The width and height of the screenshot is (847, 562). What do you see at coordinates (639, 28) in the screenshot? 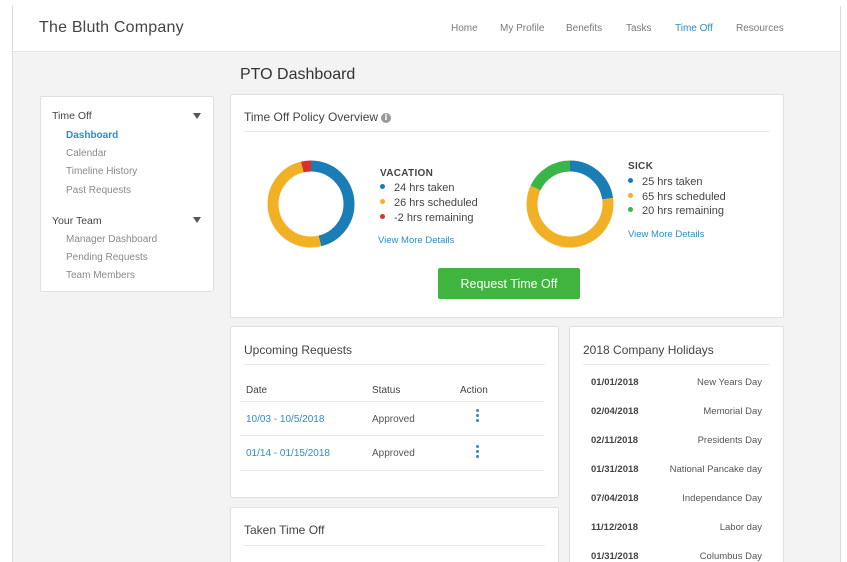
I see `nav-tasks: Tasks` at bounding box center [639, 28].